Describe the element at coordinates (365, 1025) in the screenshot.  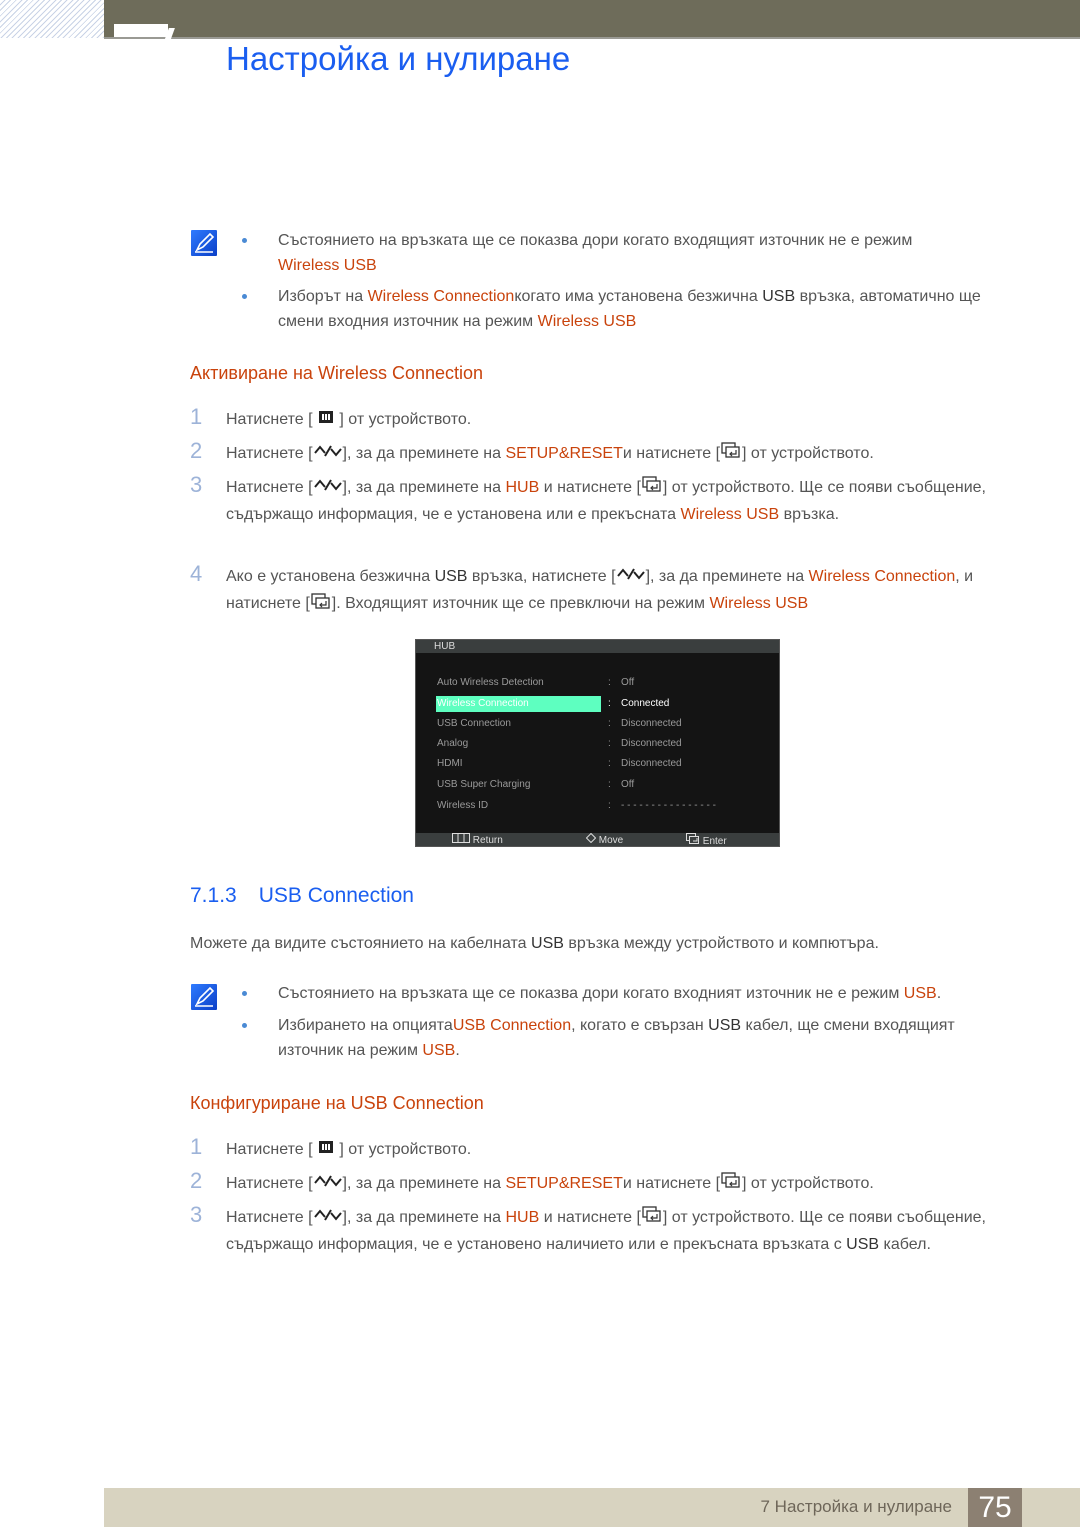
I see `note-text: Избирането на опцията` at that location.